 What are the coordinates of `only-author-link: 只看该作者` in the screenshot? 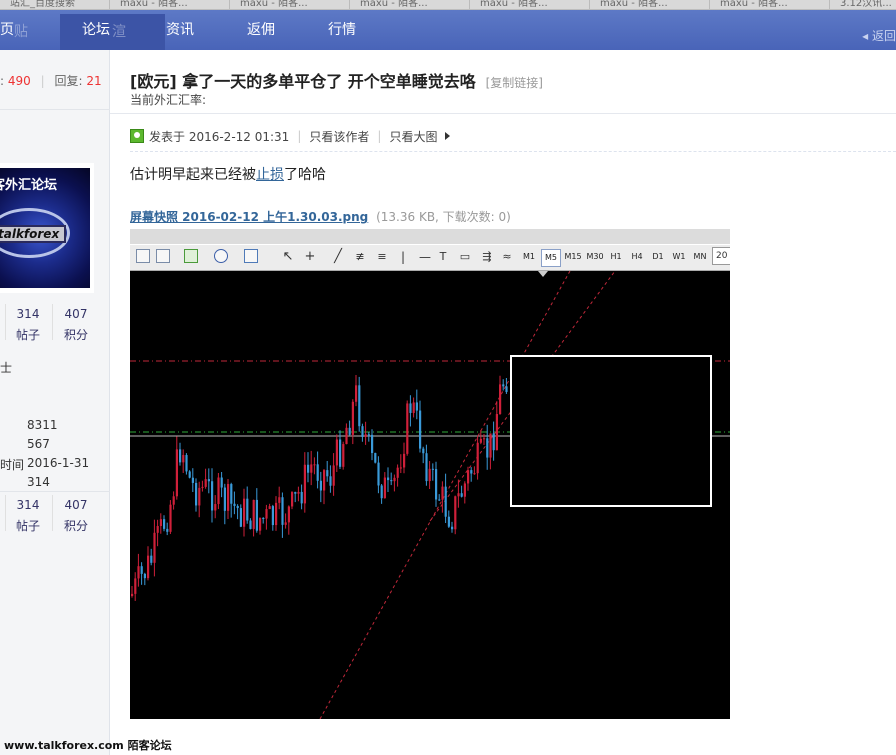 It's located at (339, 136).